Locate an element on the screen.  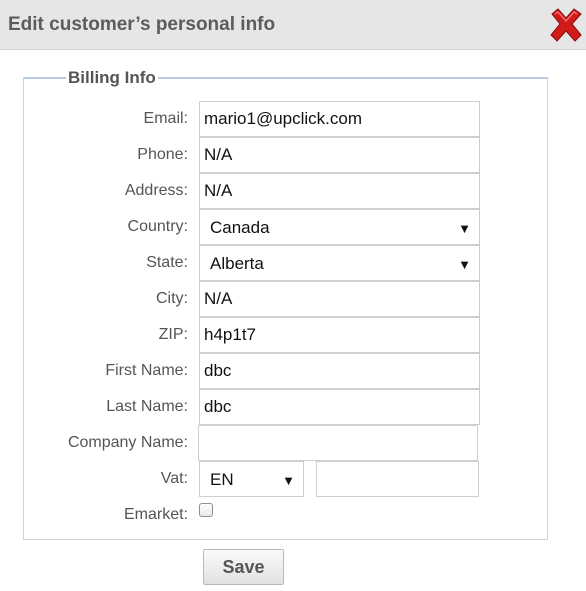
email-label: Email: is located at coordinates (165, 118).